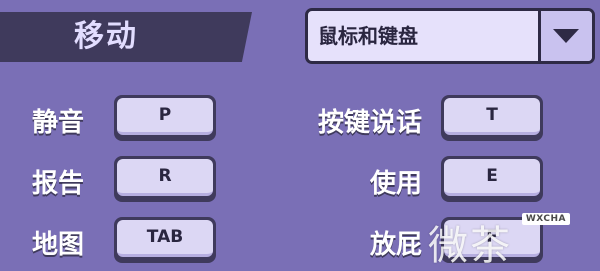  I want to click on keybind-key-push-to-talk: T, so click(492, 116).